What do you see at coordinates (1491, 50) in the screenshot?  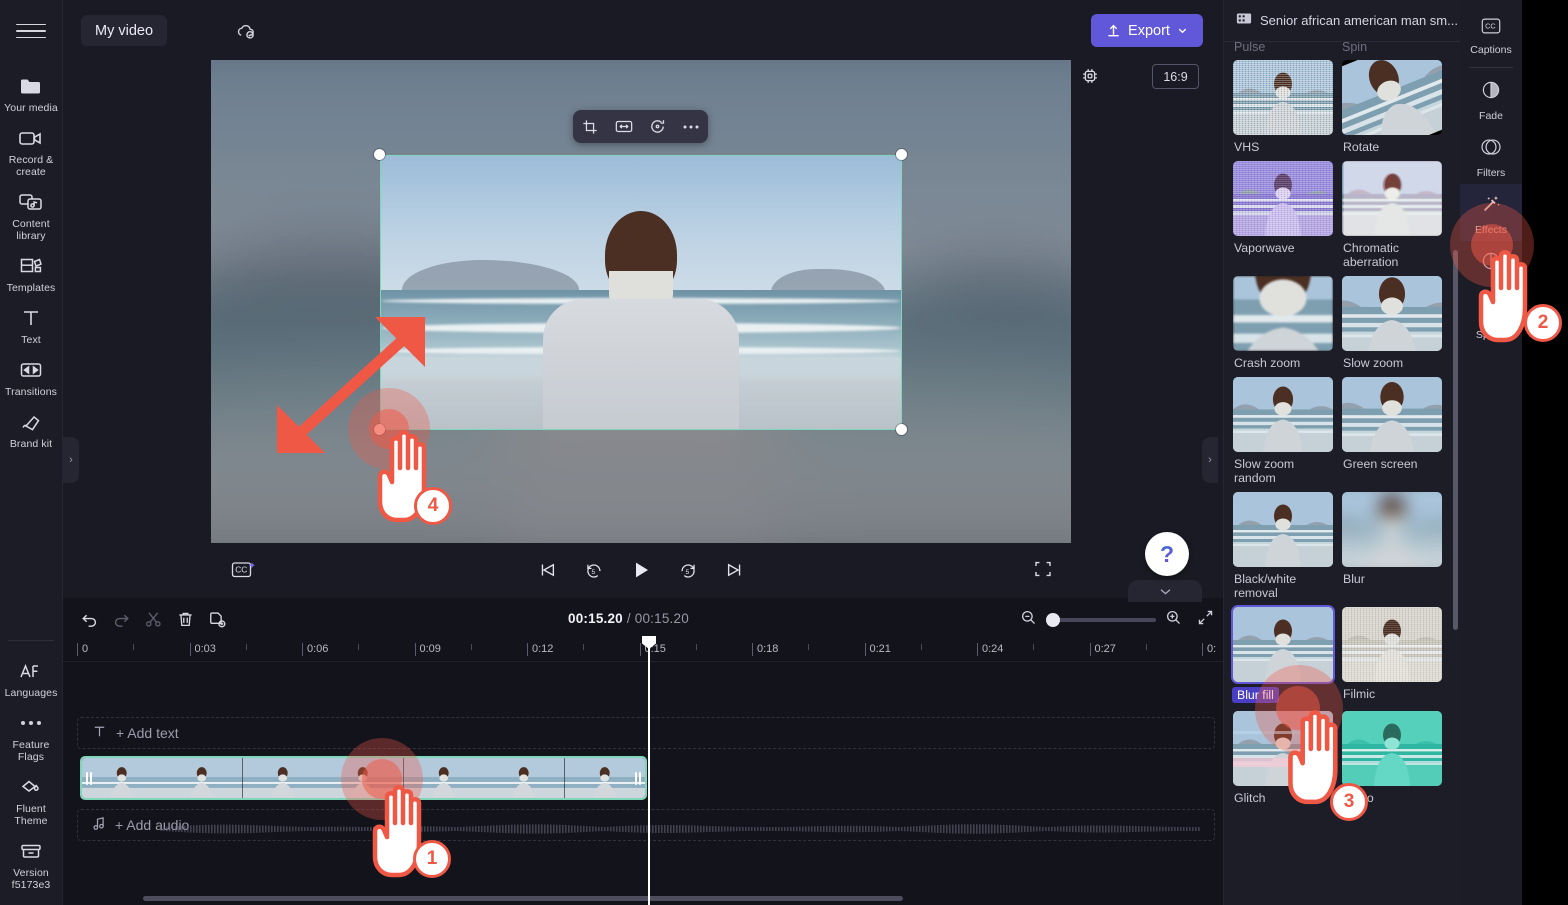 I see `rail-item-label: Captions` at bounding box center [1491, 50].